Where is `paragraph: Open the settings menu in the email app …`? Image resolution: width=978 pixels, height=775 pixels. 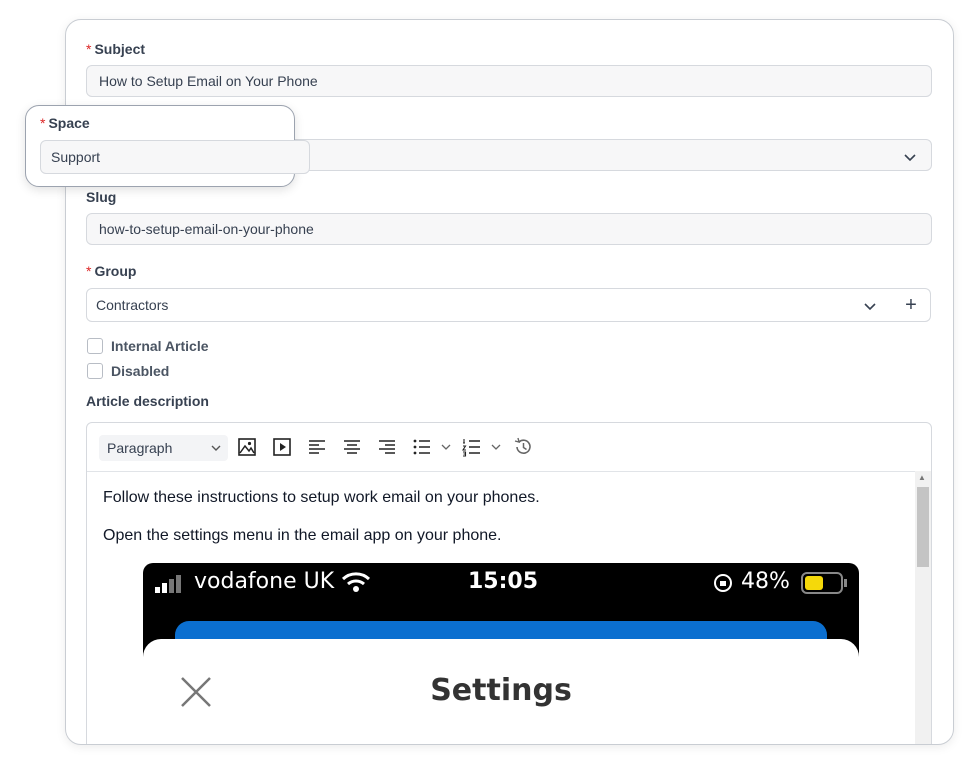 paragraph: Open the settings menu in the email app … is located at coordinates (302, 535).